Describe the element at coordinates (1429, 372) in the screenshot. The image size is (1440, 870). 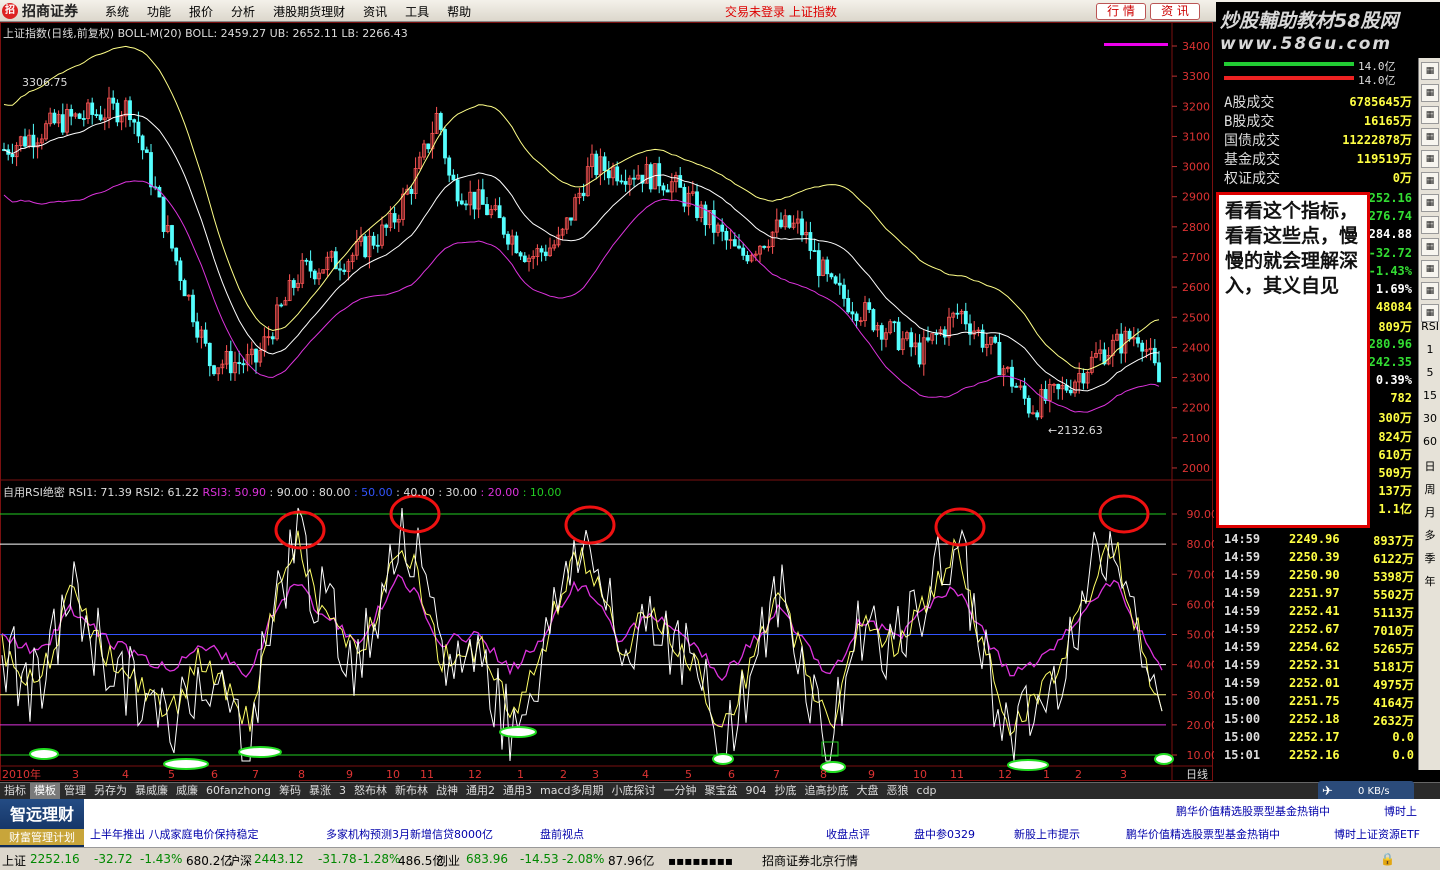
I see `period-button: 5` at that location.